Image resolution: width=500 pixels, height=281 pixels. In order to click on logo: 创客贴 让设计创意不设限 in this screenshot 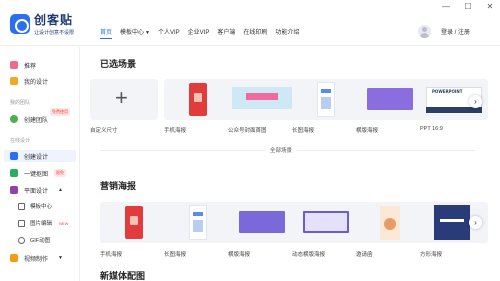, I will do `click(42, 23)`.